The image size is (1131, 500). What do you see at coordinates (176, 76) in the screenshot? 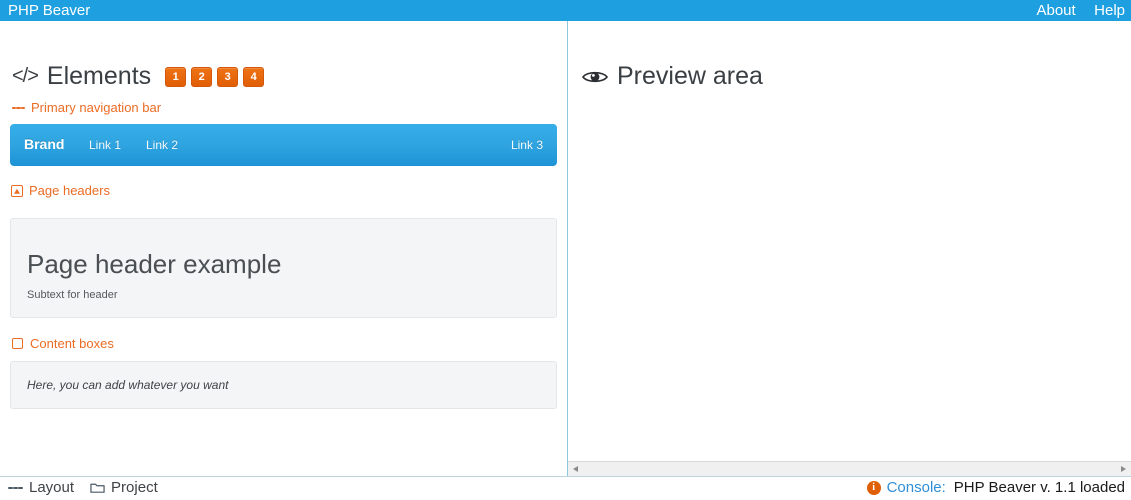
I see `badge-1: 1` at bounding box center [176, 76].